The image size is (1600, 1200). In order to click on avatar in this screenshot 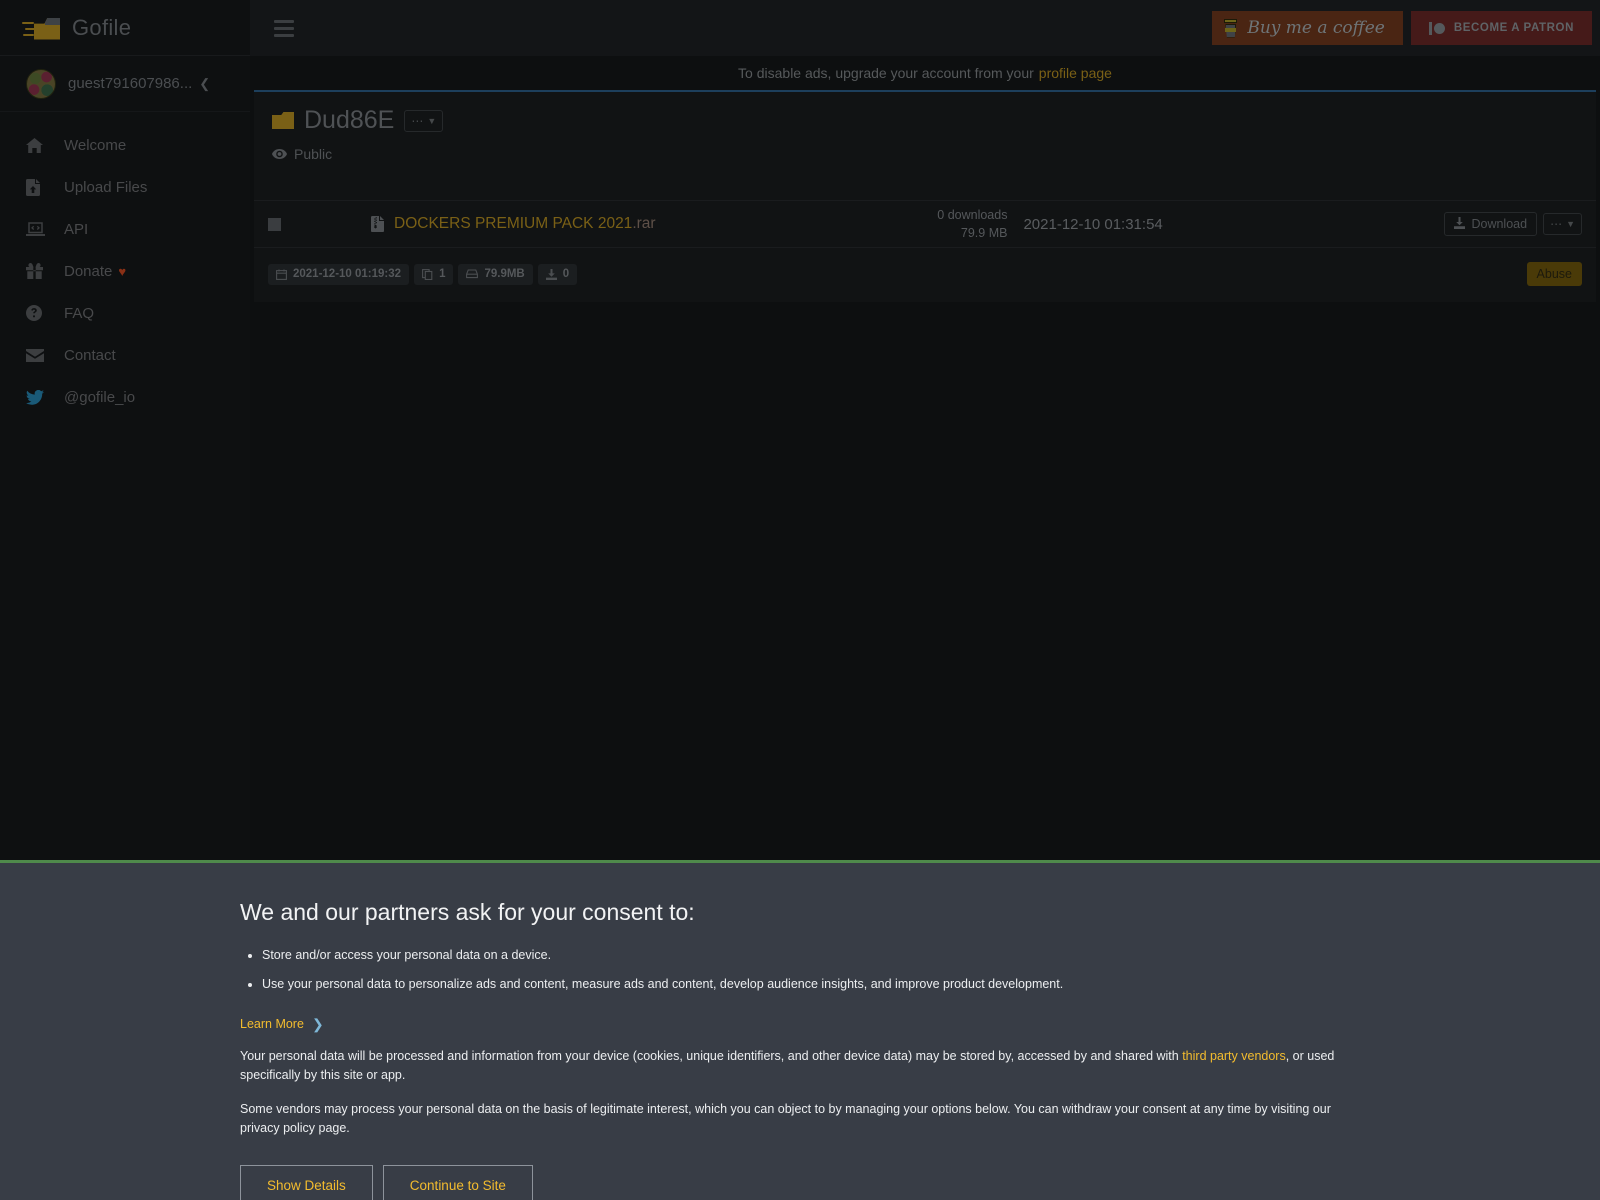, I will do `click(41, 83)`.